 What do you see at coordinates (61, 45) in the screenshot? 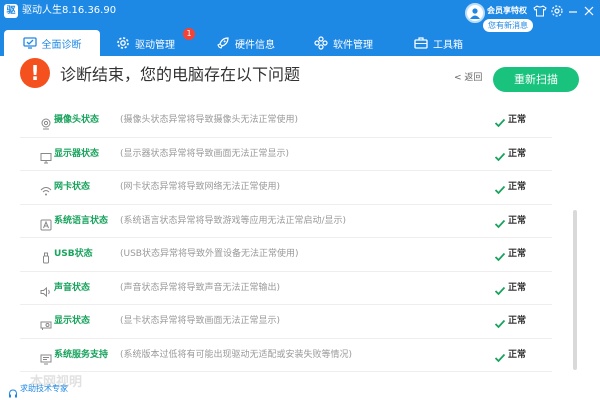
I see `tab-label: 全面诊断` at bounding box center [61, 45].